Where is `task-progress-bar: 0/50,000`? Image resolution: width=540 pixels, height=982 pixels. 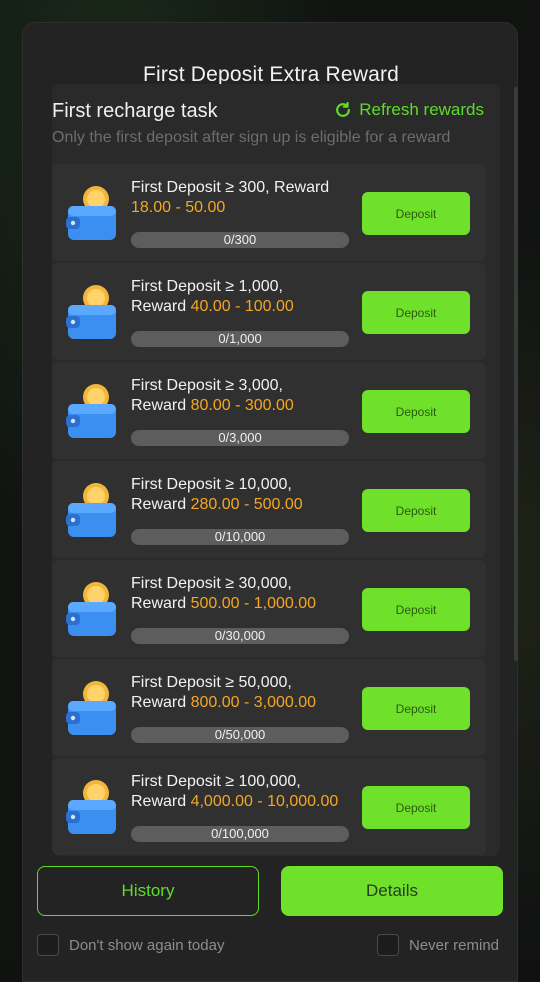 task-progress-bar: 0/50,000 is located at coordinates (240, 735).